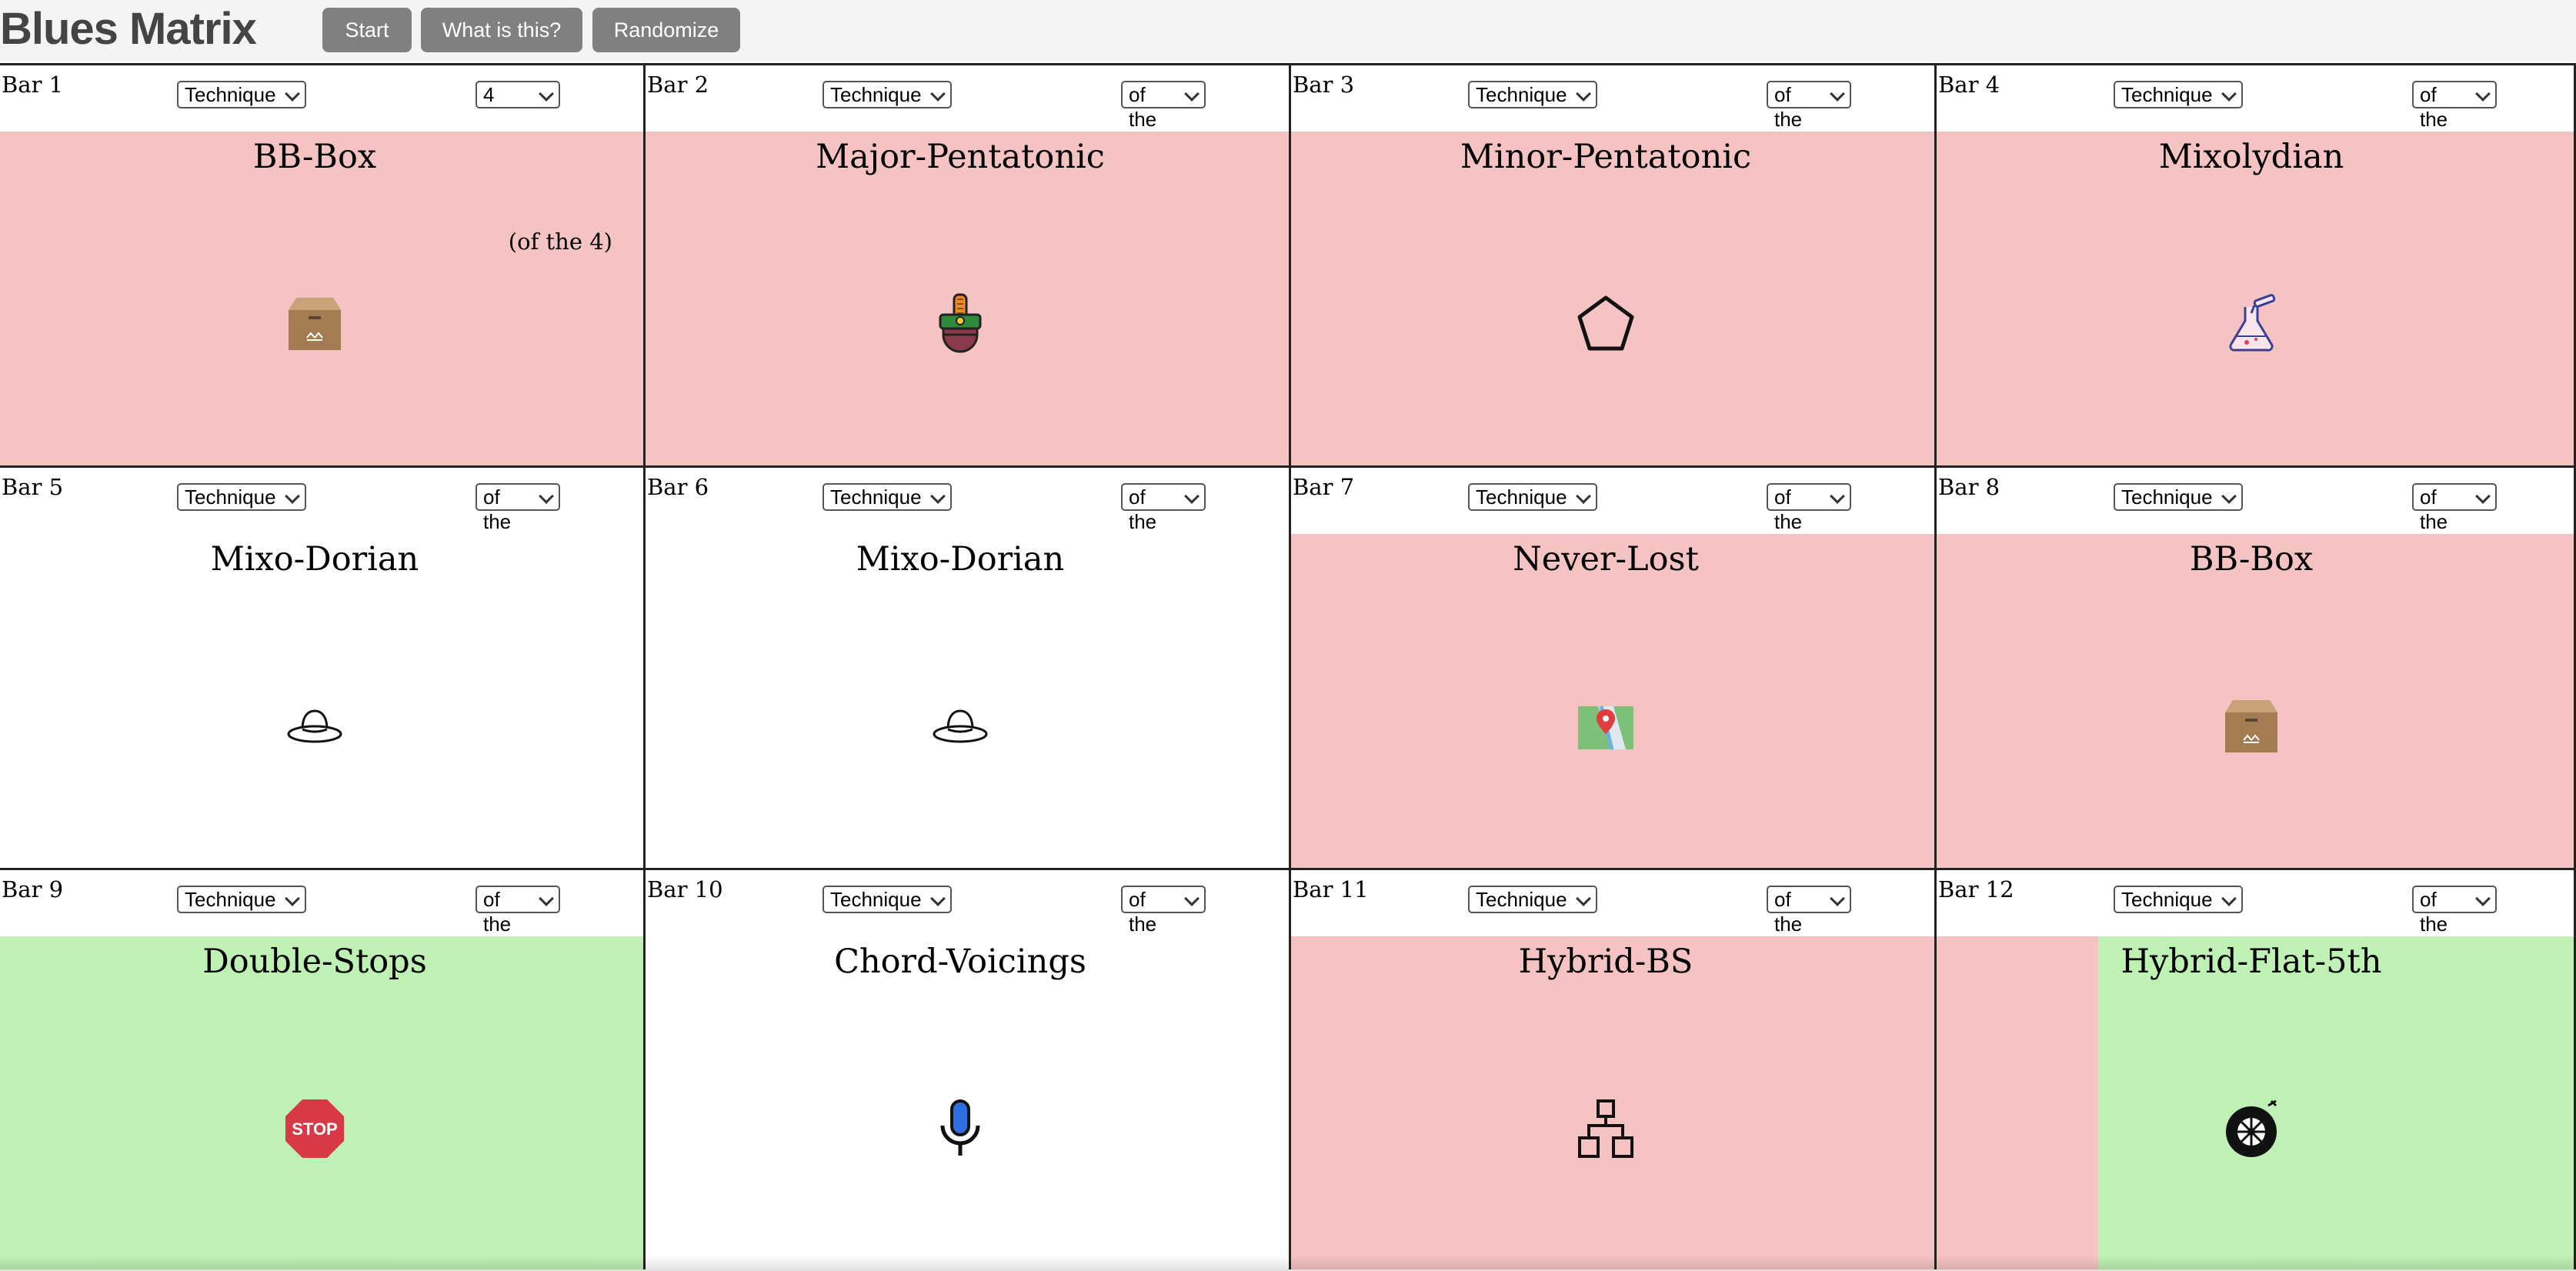 The height and width of the screenshot is (1271, 2576). I want to click on bar-header: Bar 11 Technique of the, so click(1612, 903).